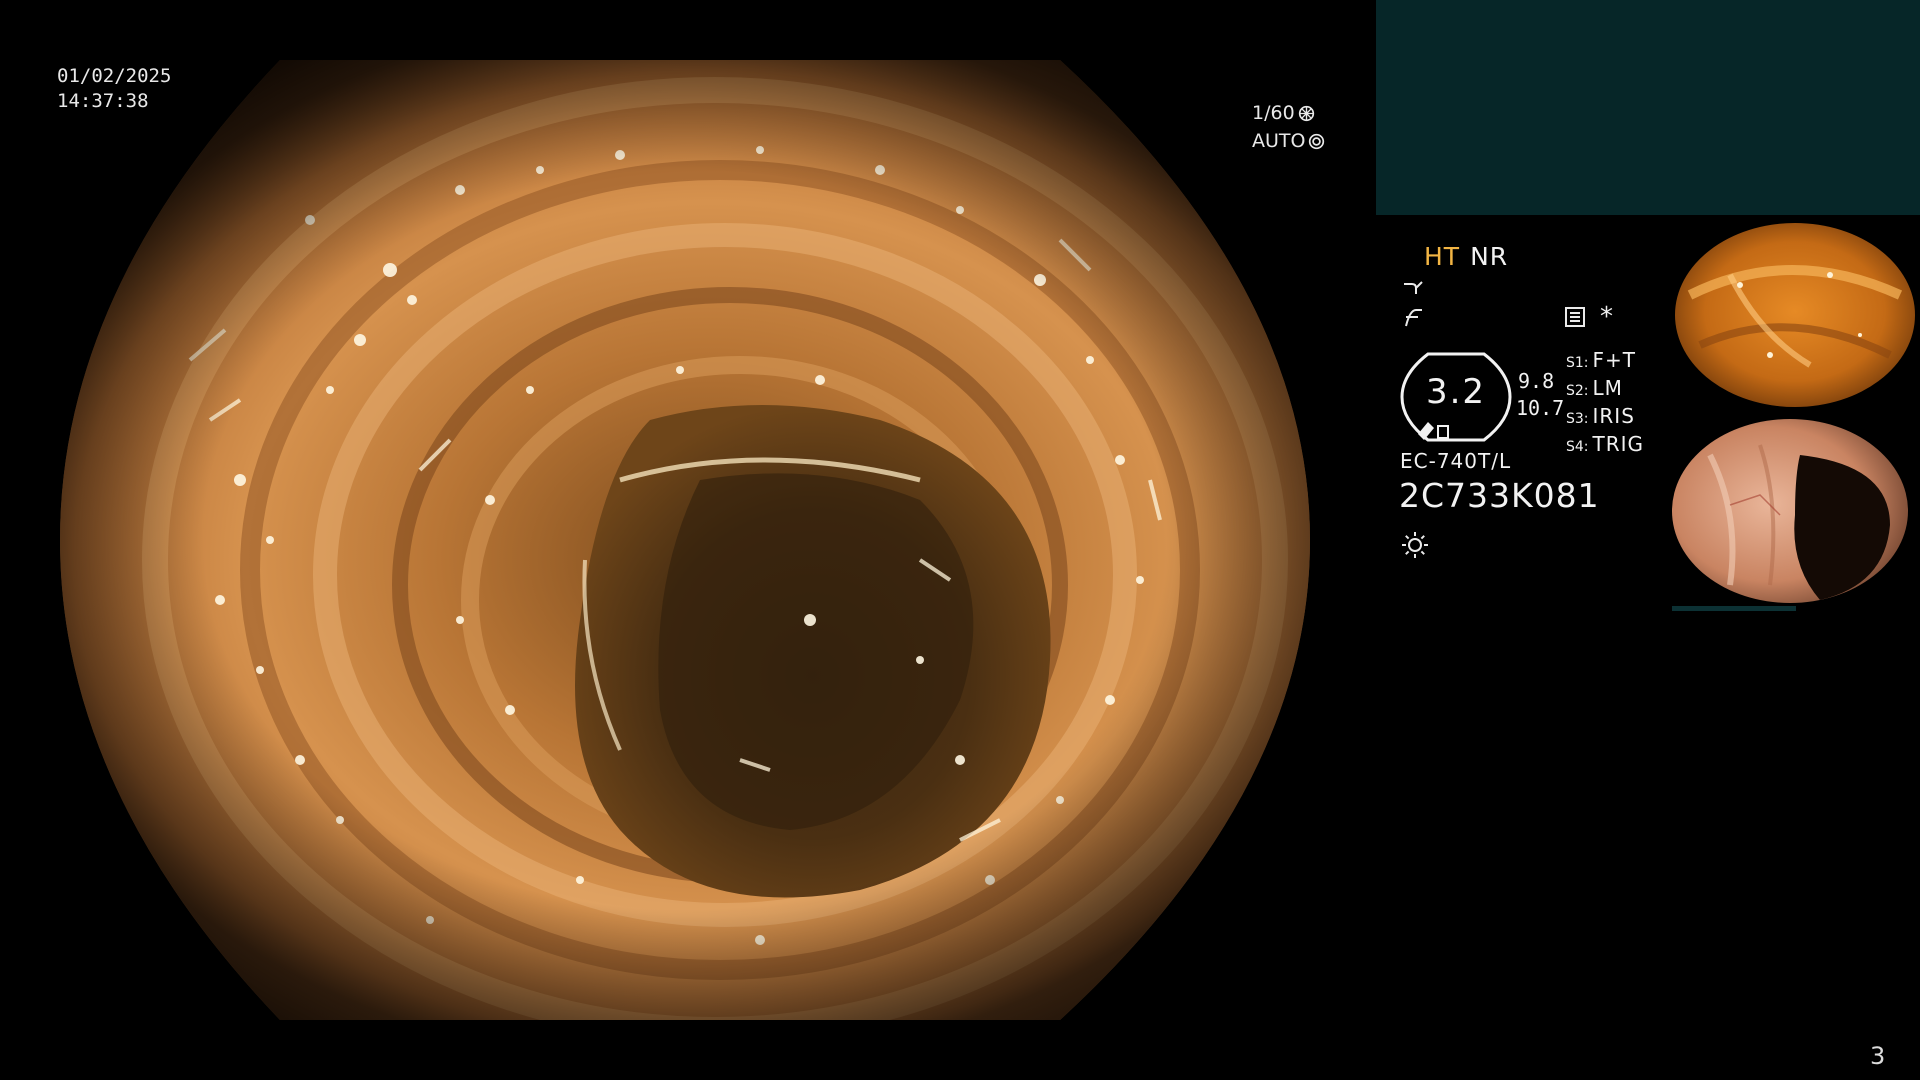 The width and height of the screenshot is (1920, 1080). What do you see at coordinates (1306, 113) in the screenshot?
I see `gear-icon` at bounding box center [1306, 113].